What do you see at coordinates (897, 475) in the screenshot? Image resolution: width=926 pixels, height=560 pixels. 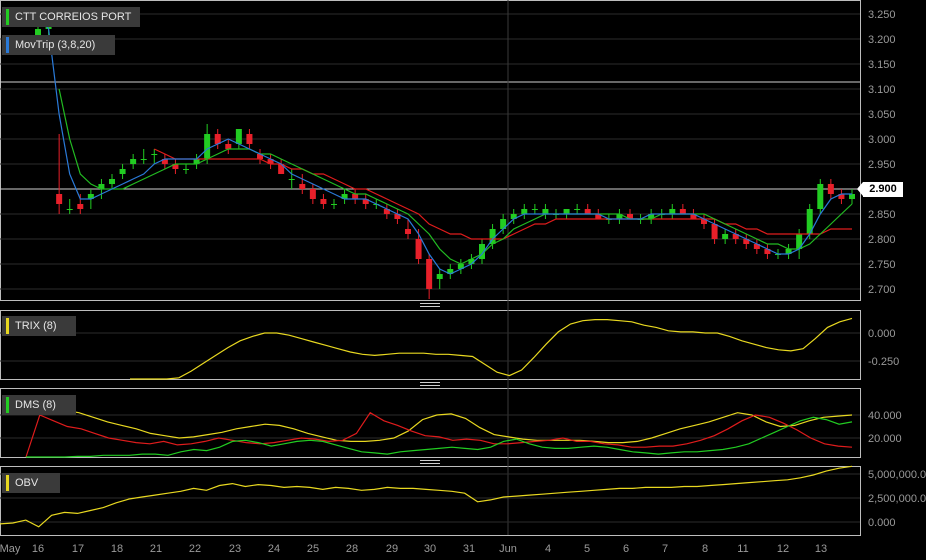 I see `obv-tick-label: 5,000,000.0` at bounding box center [897, 475].